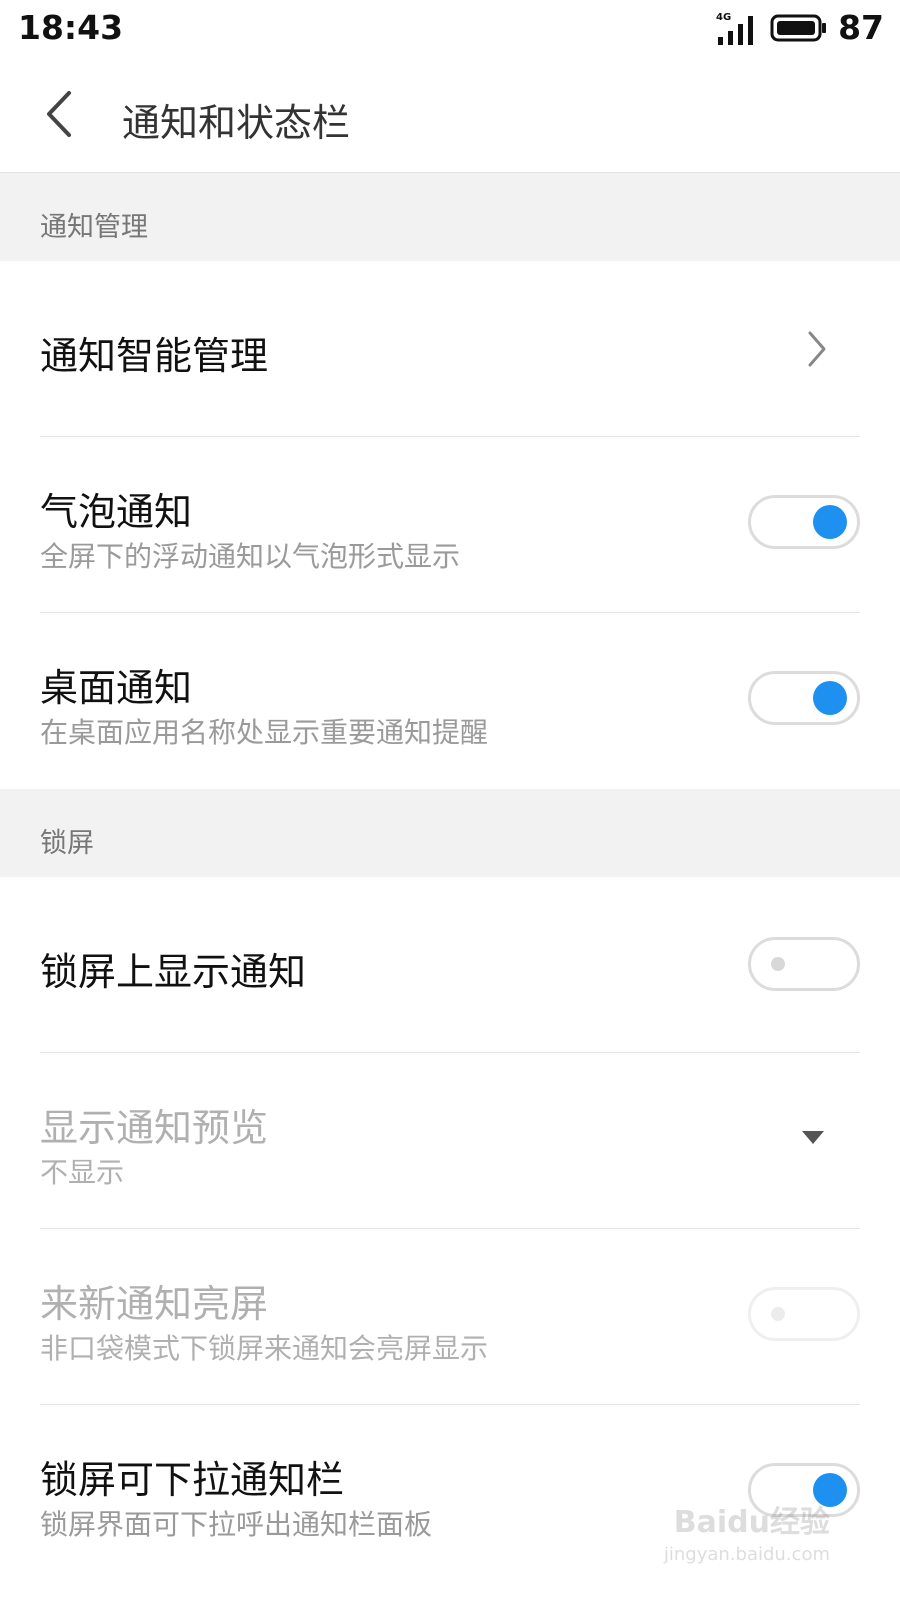 Image resolution: width=900 pixels, height=1600 pixels. I want to click on section-title: 通知管理, so click(94, 227).